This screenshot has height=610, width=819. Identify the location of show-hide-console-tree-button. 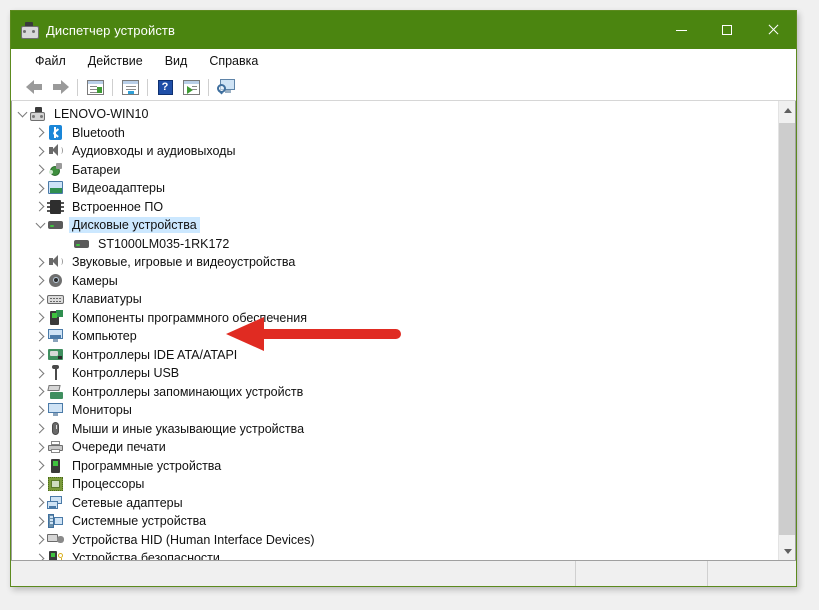
(95, 87).